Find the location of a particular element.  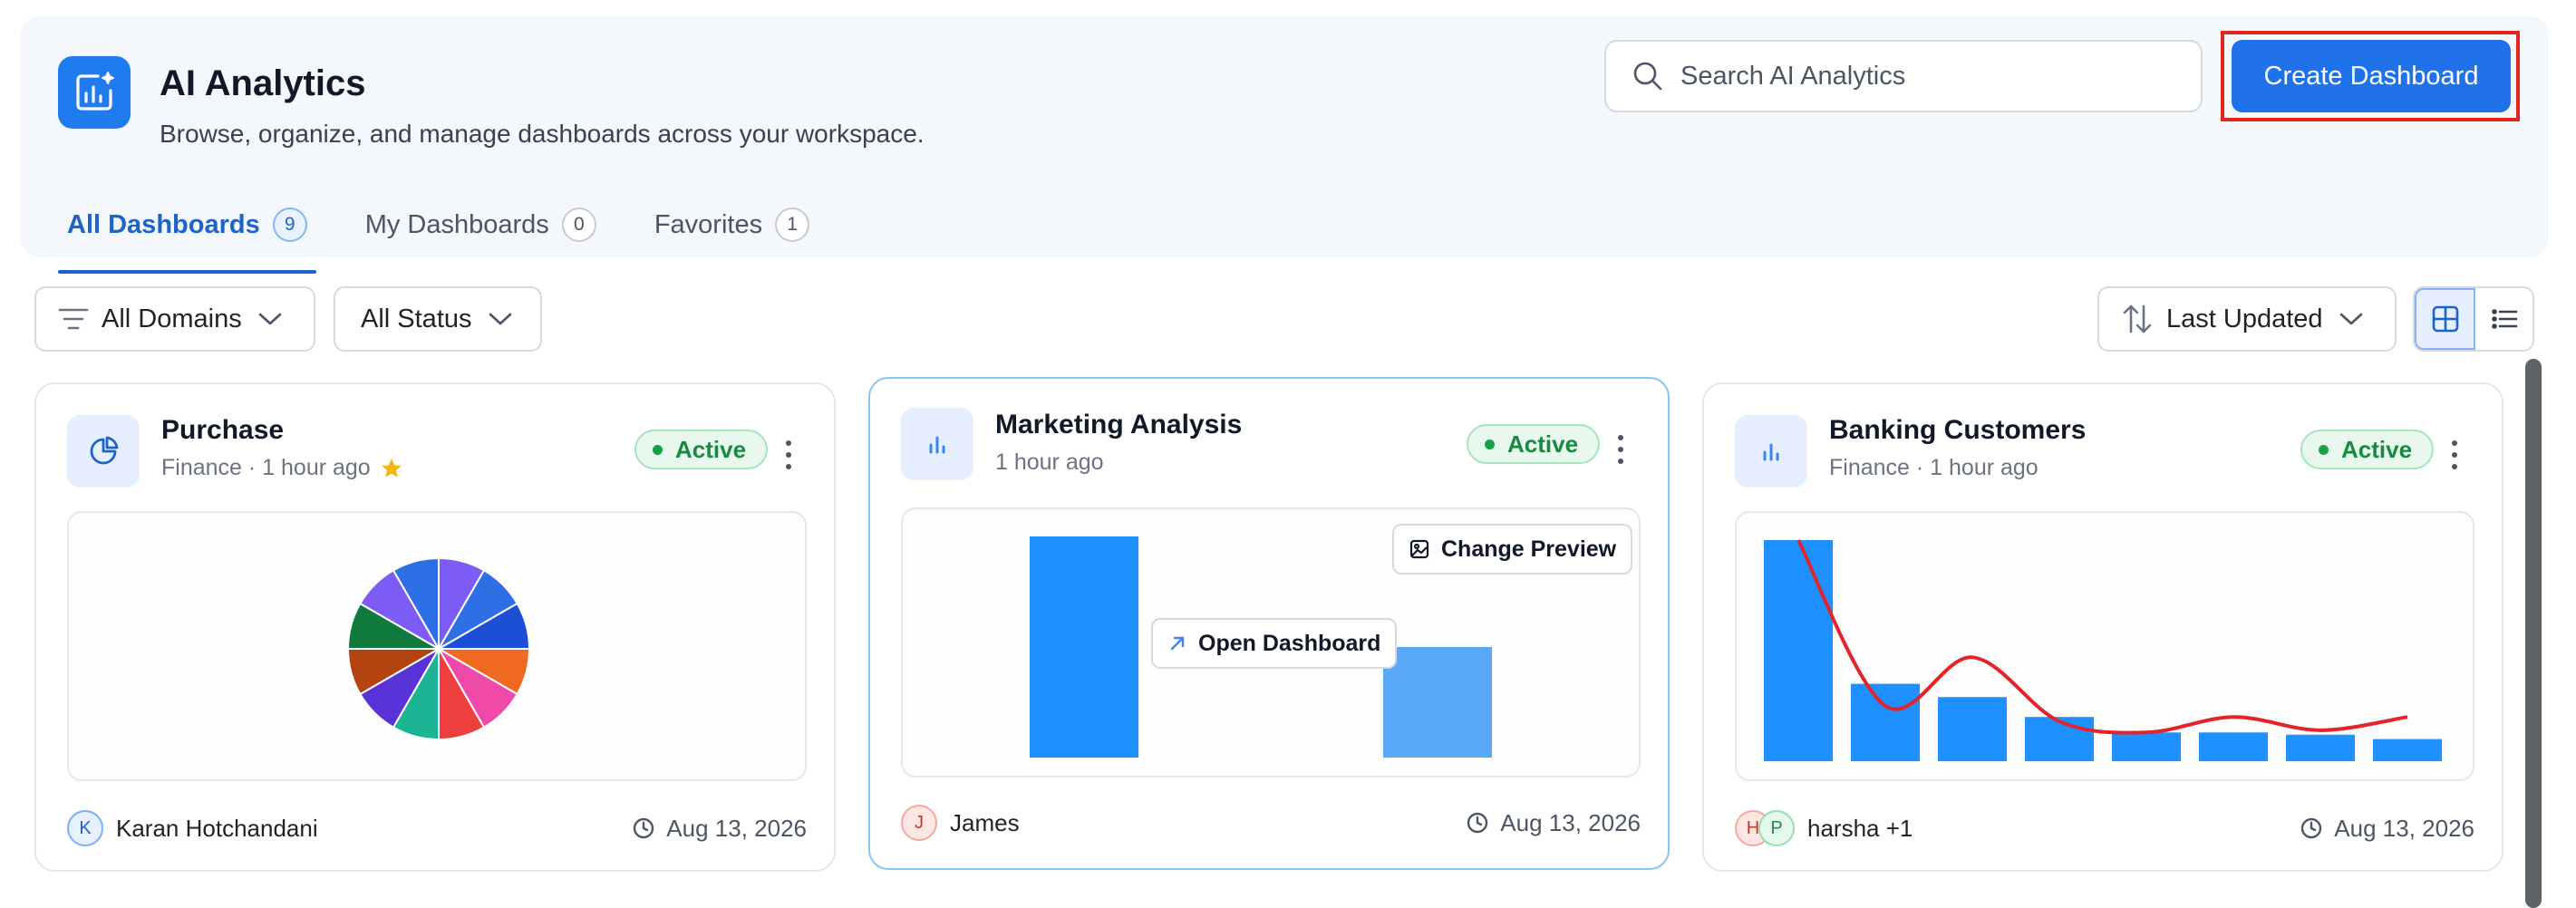

grid-icon is located at coordinates (2445, 319).